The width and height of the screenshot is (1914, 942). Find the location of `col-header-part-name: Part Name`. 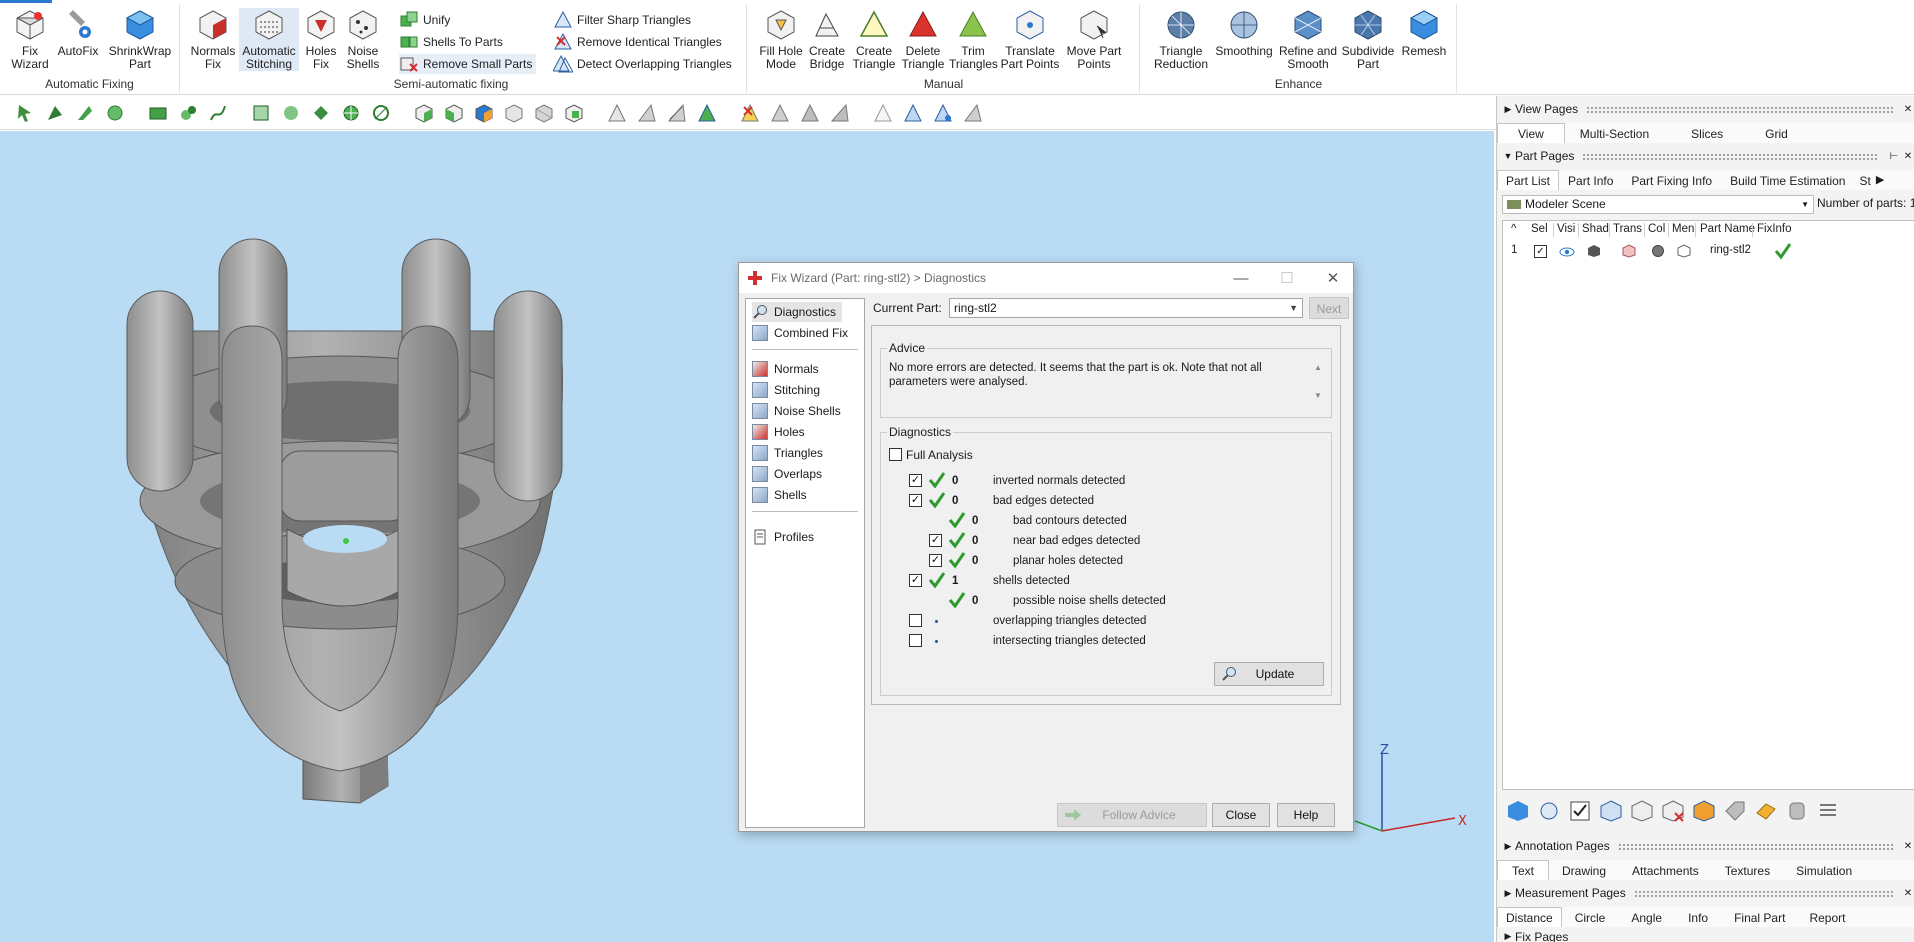

col-header-part-name: Part Name is located at coordinates (1727, 229).